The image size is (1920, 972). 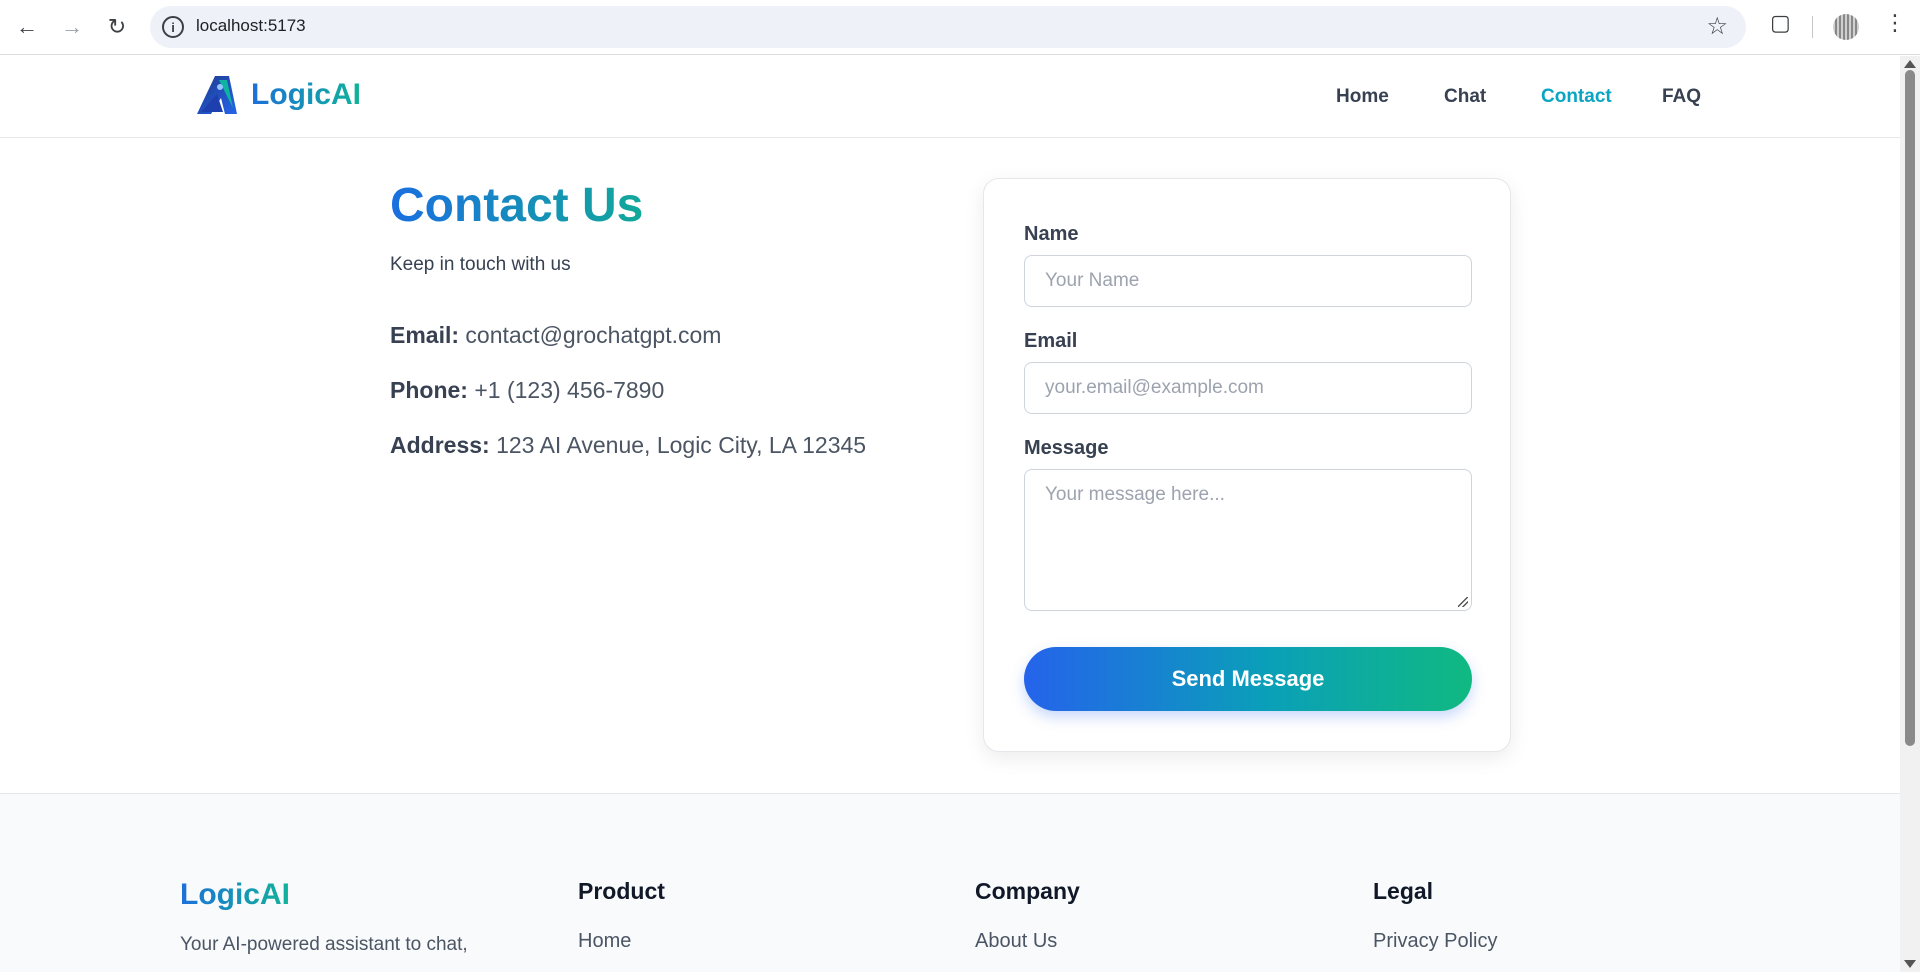 I want to click on scroll-up-icon, so click(x=1910, y=64).